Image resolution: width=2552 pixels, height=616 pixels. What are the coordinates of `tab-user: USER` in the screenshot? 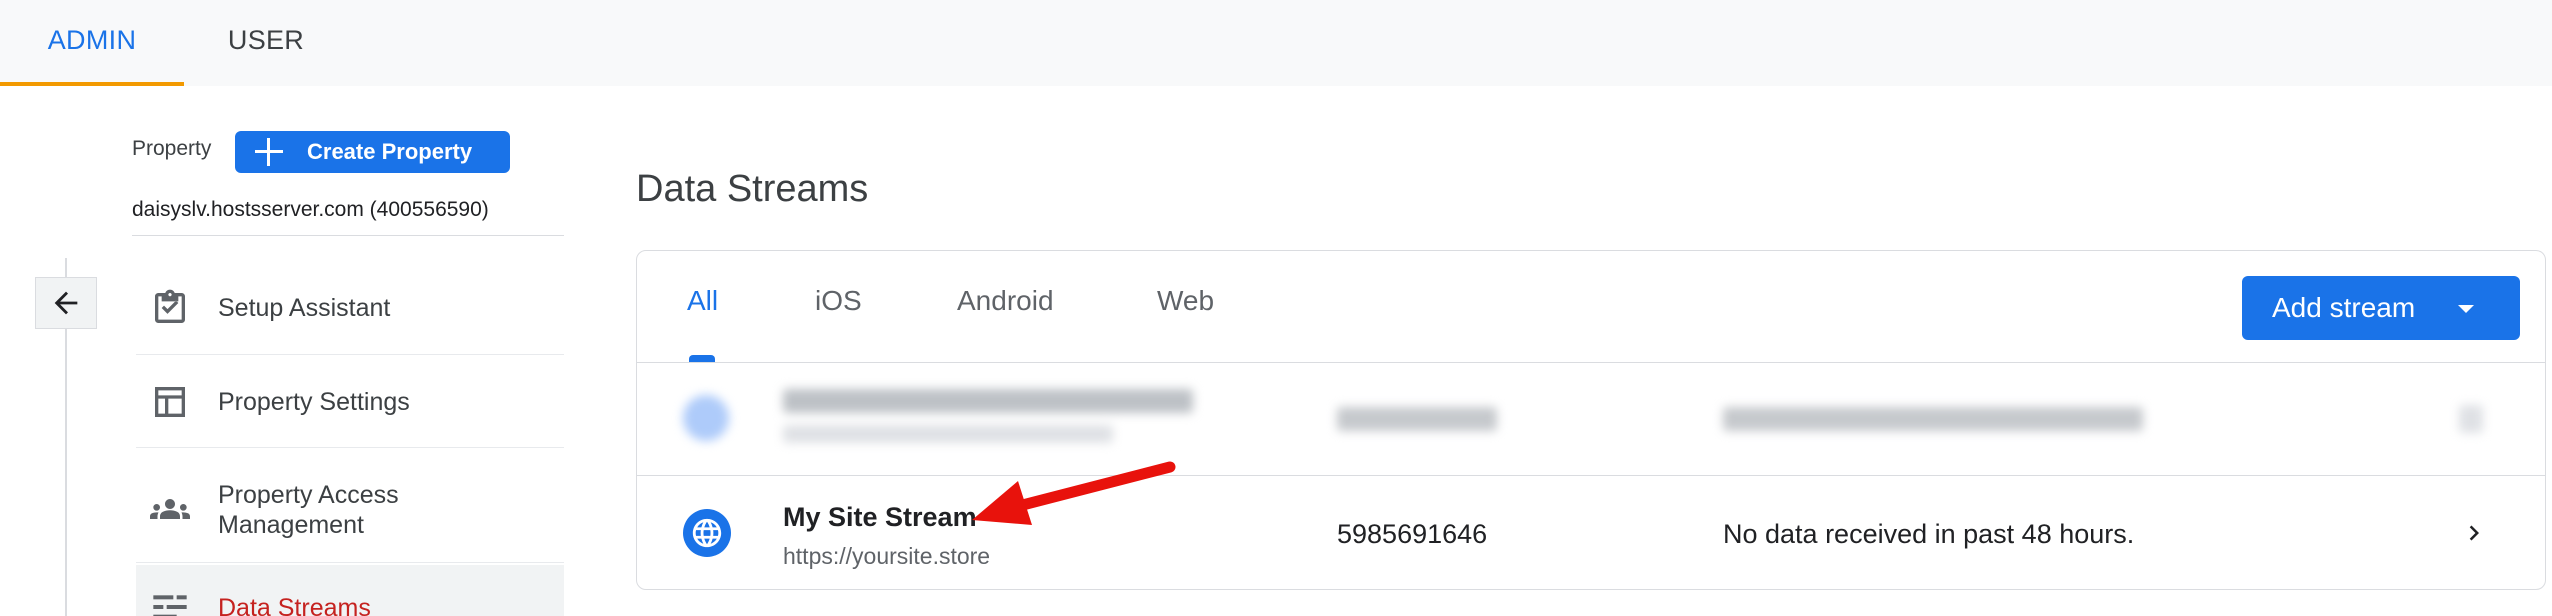 It's located at (266, 43).